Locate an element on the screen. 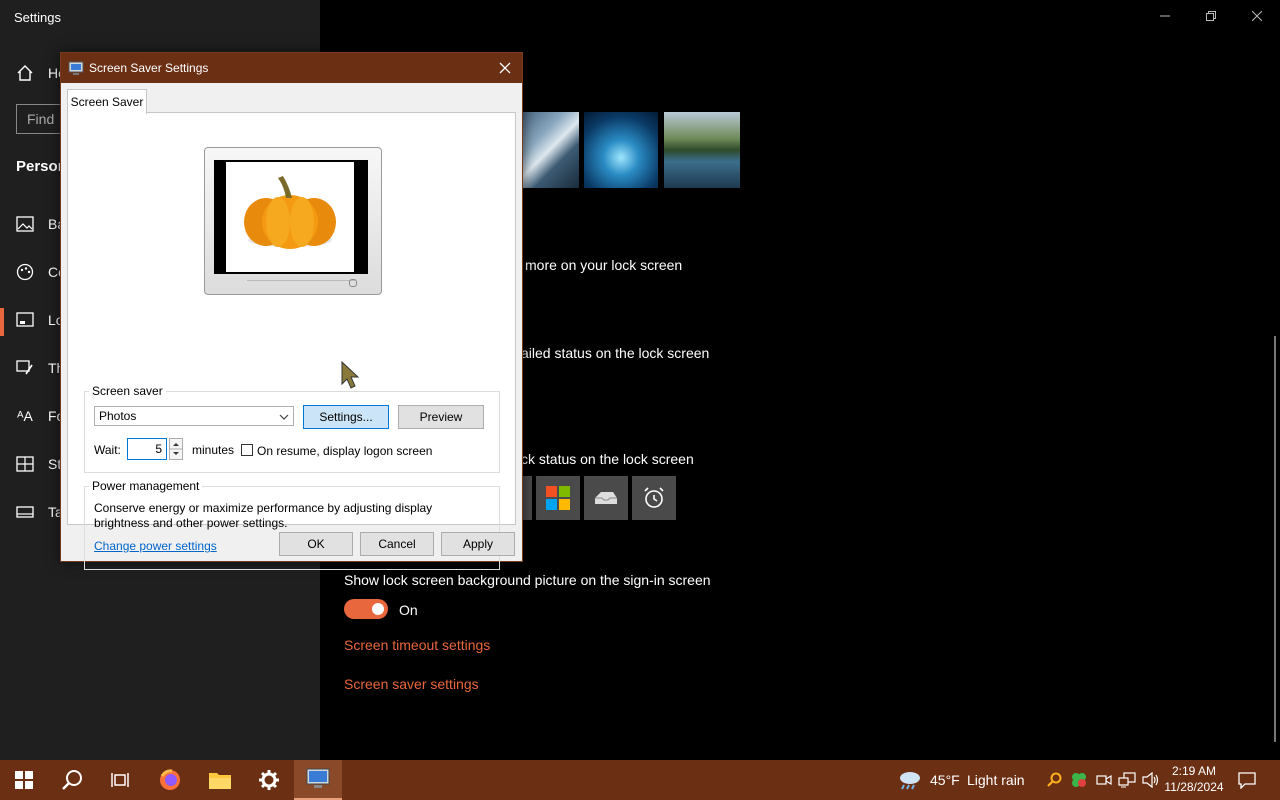 The image size is (1280, 800). window-title: Settings is located at coordinates (37, 17).